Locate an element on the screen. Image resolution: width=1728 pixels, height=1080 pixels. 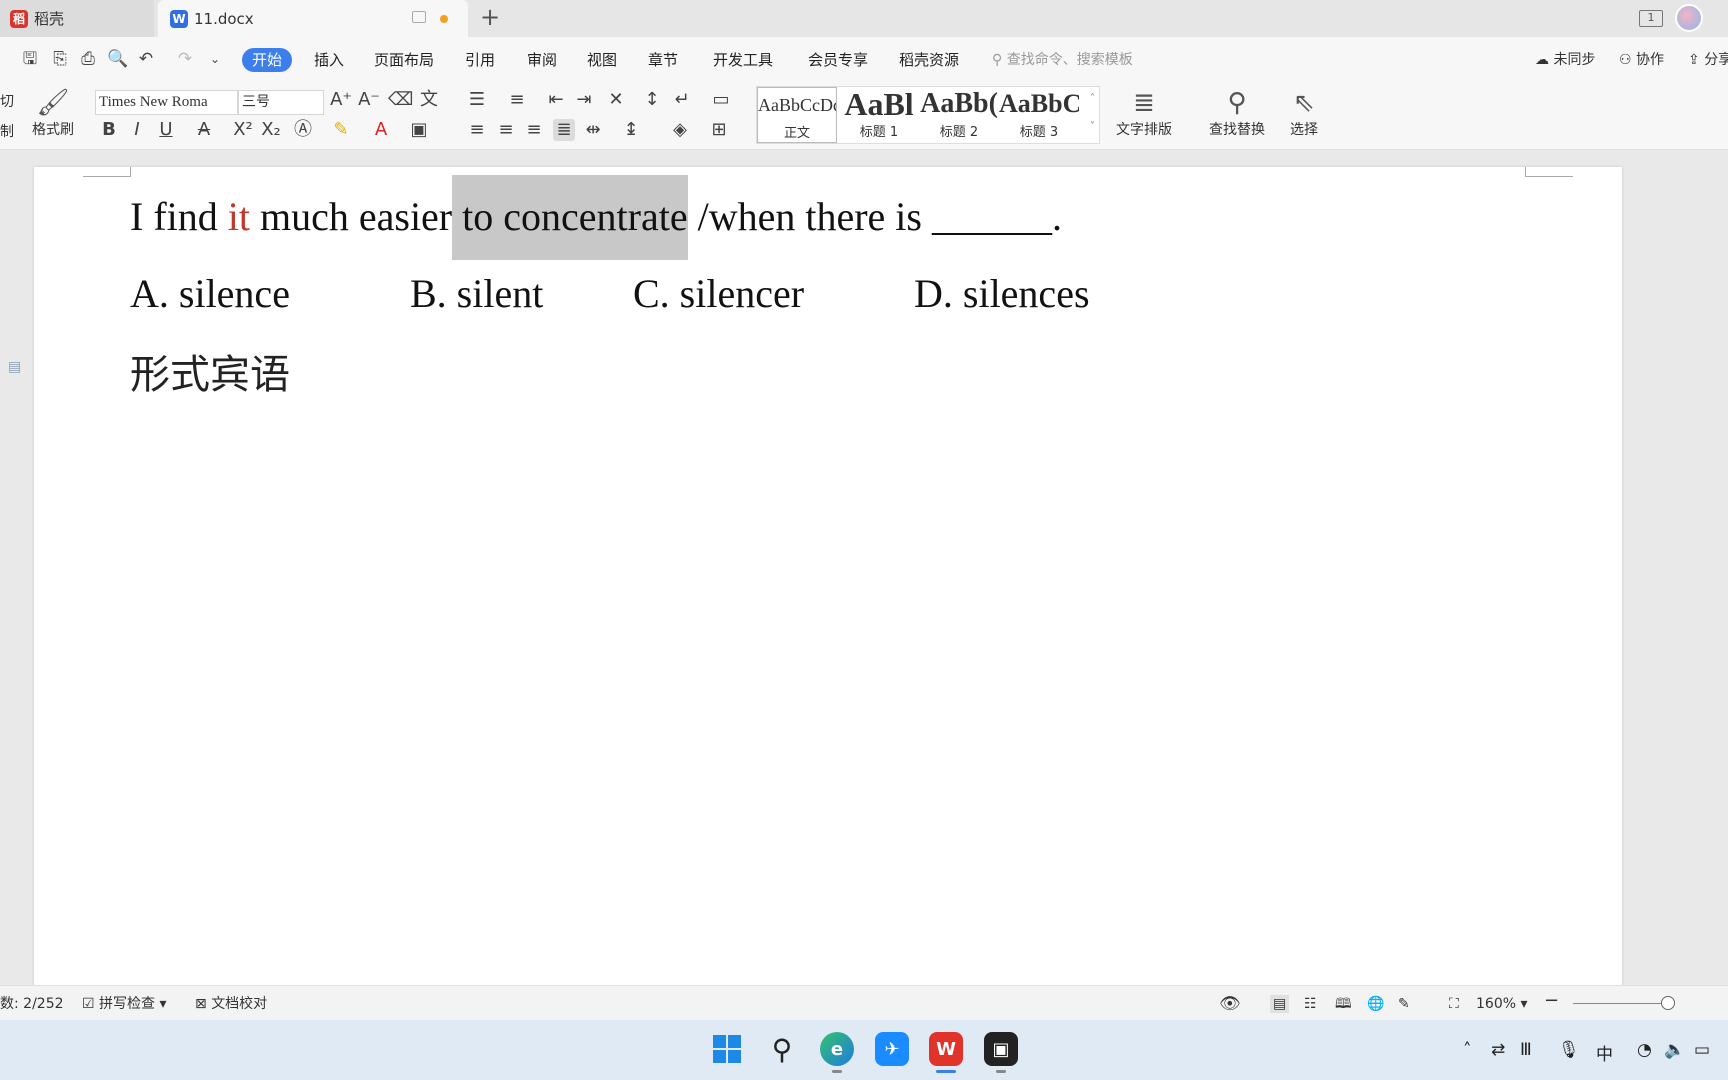
menu-review: 审阅 is located at coordinates (542, 60).